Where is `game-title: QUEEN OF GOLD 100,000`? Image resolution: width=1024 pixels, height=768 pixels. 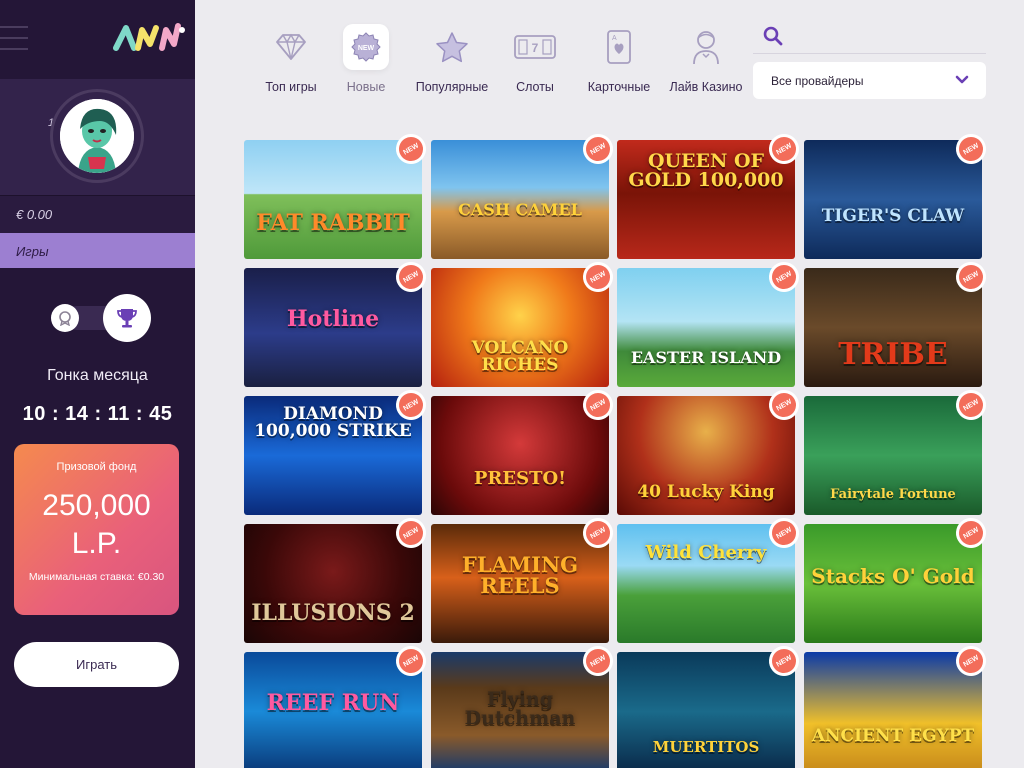
game-title: QUEEN OF GOLD 100,000 is located at coordinates (706, 170).